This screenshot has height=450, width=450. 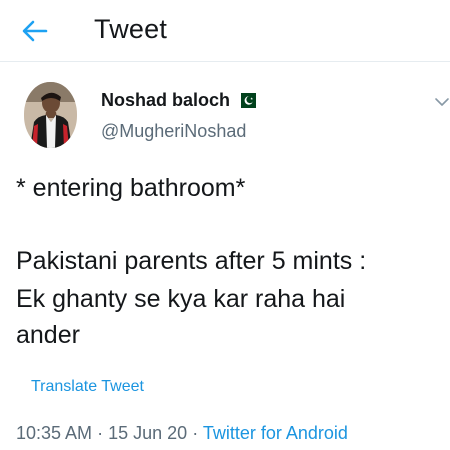 I want to click on chevron-down-icon, so click(x=442, y=102).